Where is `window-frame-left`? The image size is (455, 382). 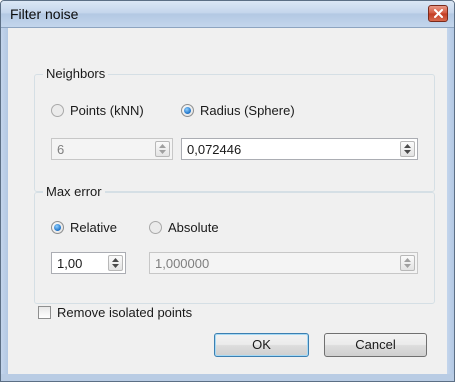
window-frame-left is located at coordinates (4, 204).